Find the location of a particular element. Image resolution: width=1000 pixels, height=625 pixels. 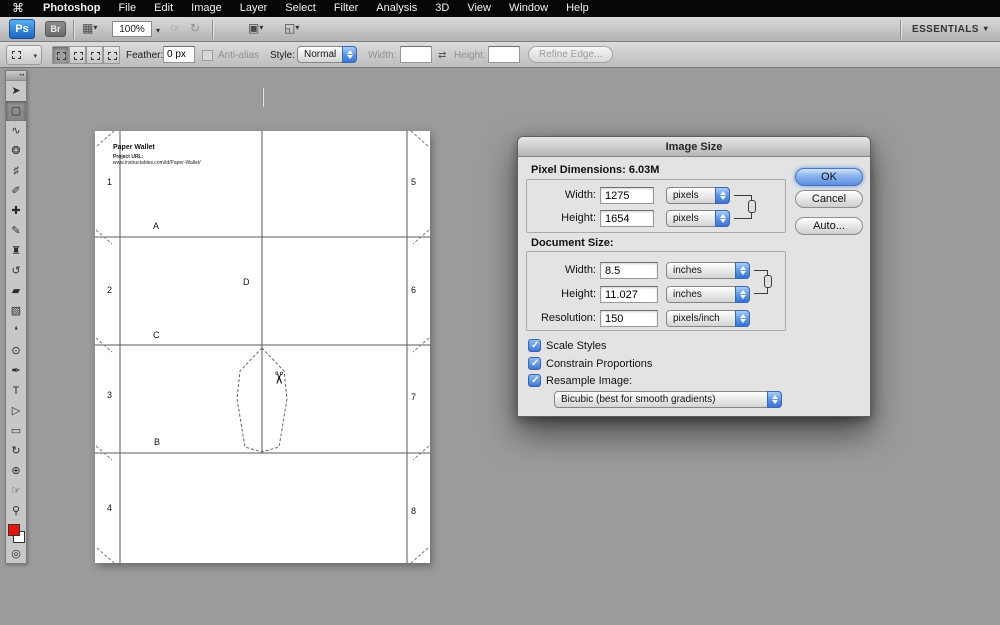

crop-tool: ♯ is located at coordinates (16, 171).